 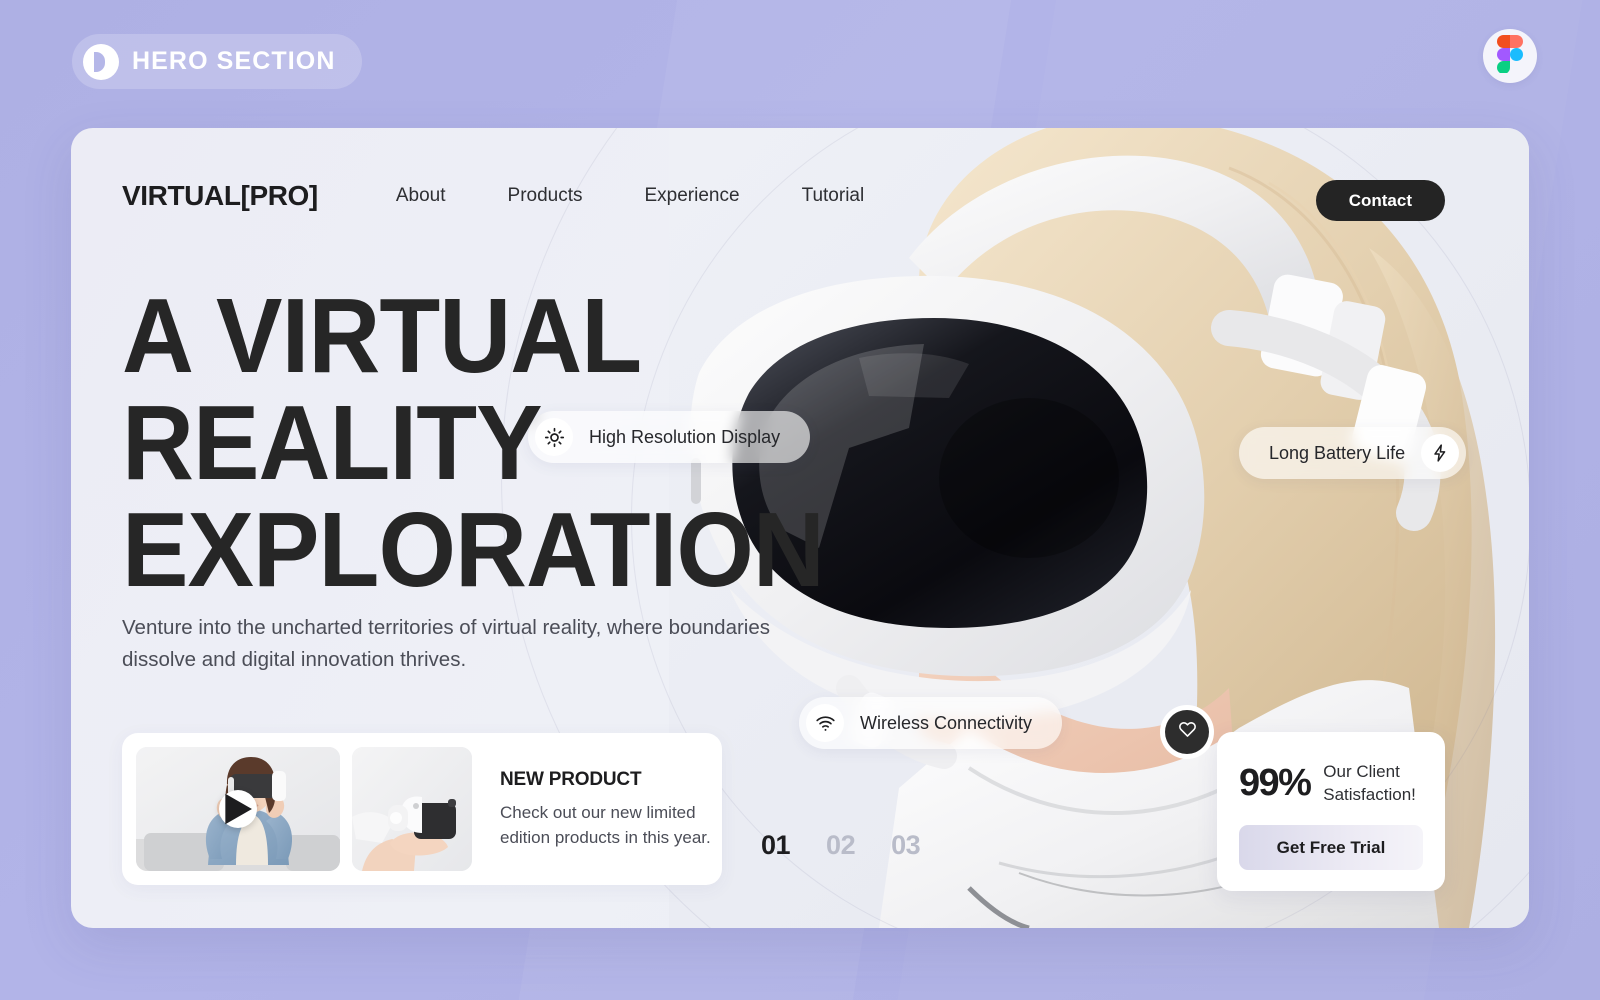 What do you see at coordinates (1369, 783) in the screenshot?
I see `satisfaction-label: Our Client Satisfaction!` at bounding box center [1369, 783].